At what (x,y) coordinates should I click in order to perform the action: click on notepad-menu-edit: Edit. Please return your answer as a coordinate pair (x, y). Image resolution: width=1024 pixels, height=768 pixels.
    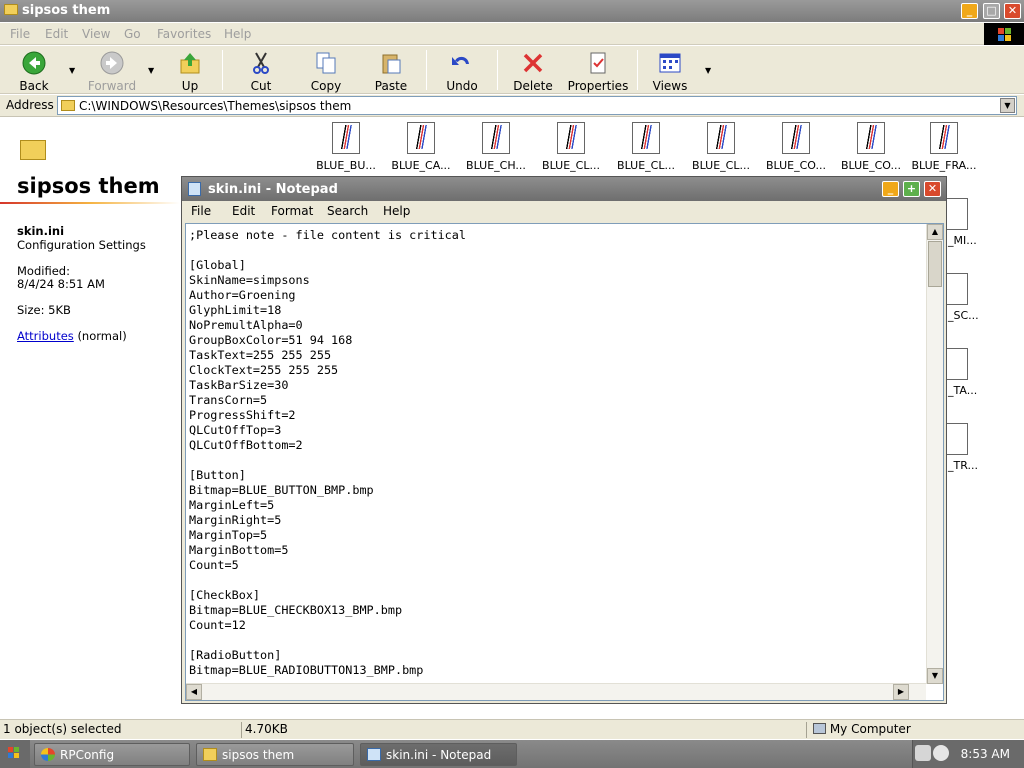
    Looking at the image, I should click on (243, 211).